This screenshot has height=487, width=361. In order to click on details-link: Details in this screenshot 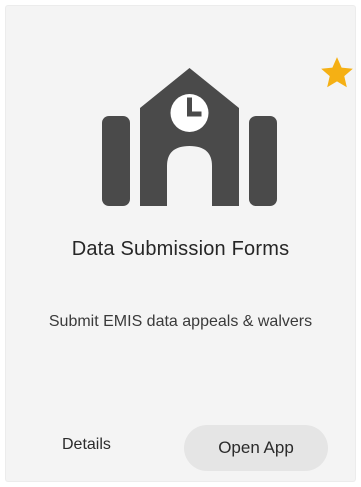, I will do `click(86, 445)`.